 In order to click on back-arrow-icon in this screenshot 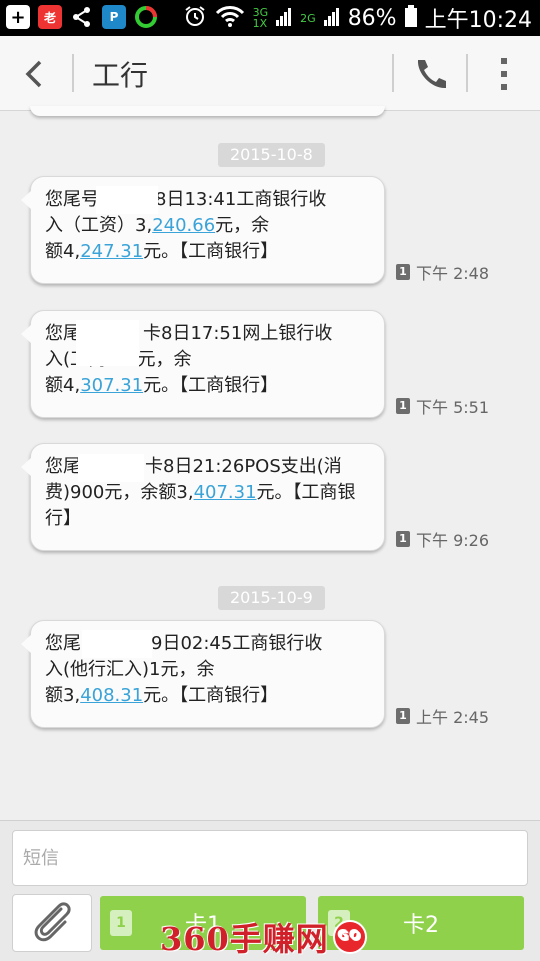, I will do `click(33, 74)`.